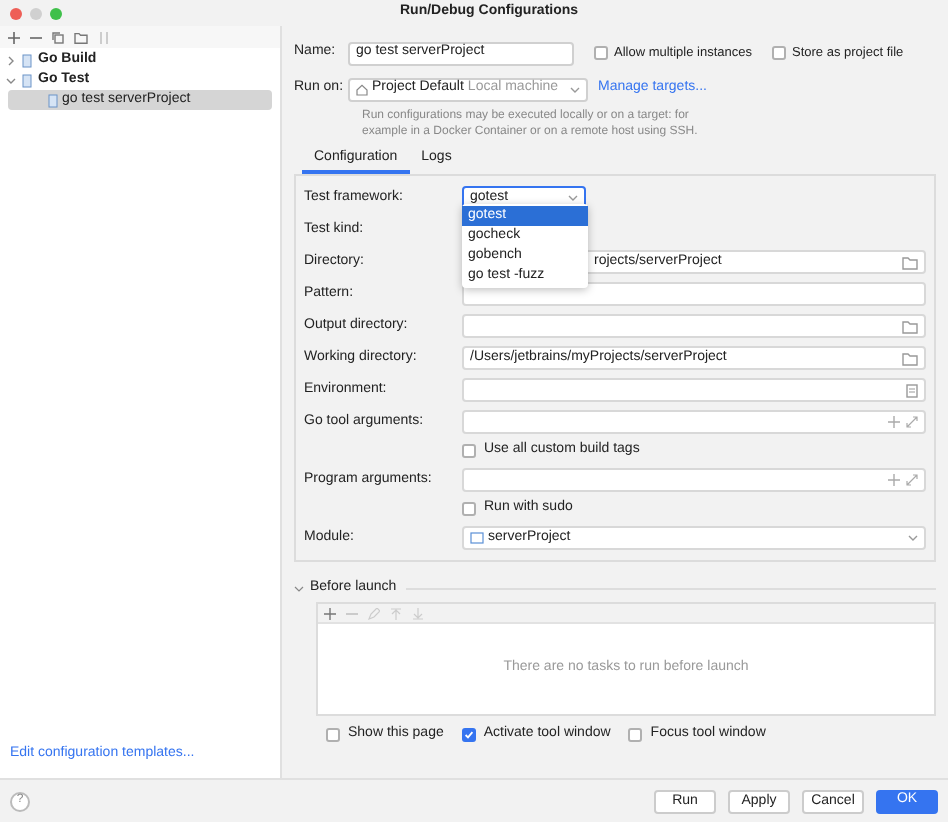  Describe the element at coordinates (362, 89) in the screenshot. I see `home-icon` at that location.